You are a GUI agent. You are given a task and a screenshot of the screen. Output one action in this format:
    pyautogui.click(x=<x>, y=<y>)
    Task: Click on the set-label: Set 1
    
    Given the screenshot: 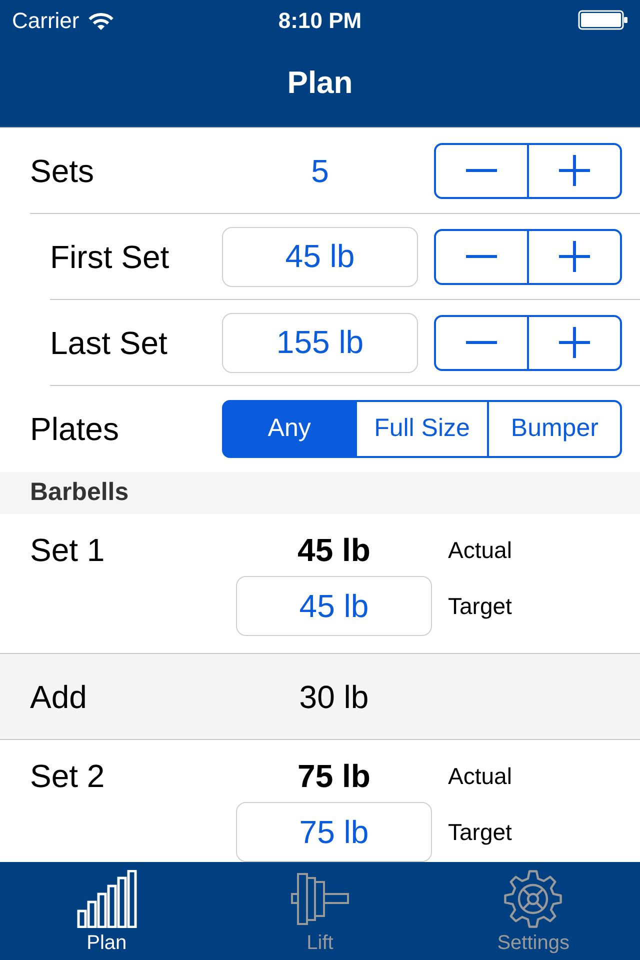 What is the action you would take?
    pyautogui.click(x=68, y=550)
    